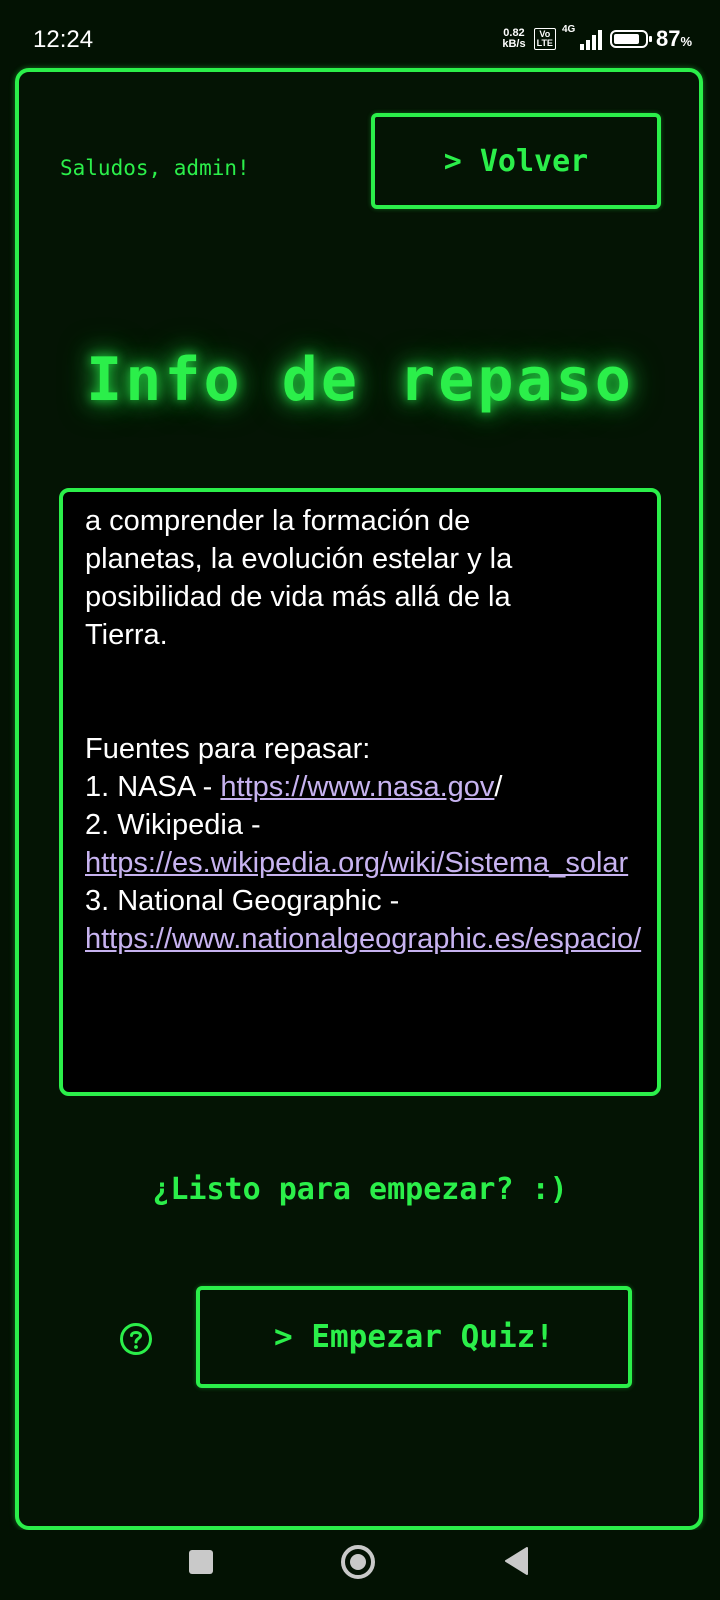 The width and height of the screenshot is (720, 1600). What do you see at coordinates (357, 787) in the screenshot?
I see `nasa-link: https://www.nasa.gov` at bounding box center [357, 787].